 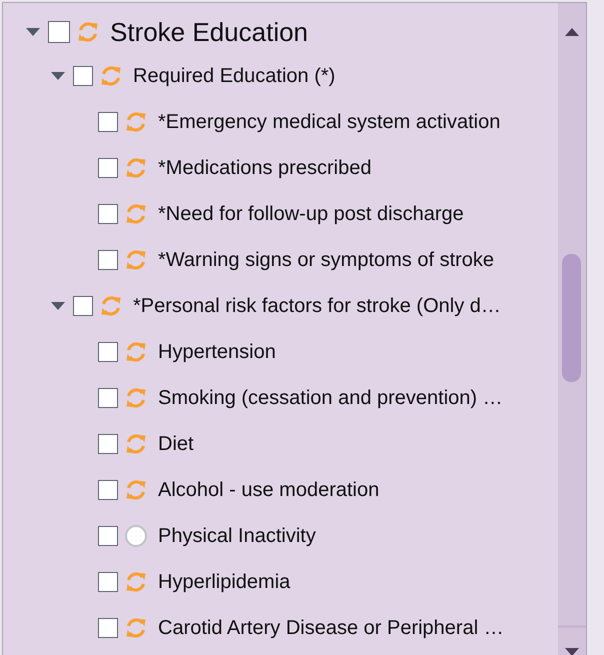 What do you see at coordinates (571, 318) in the screenshot?
I see `scroll-thumb` at bounding box center [571, 318].